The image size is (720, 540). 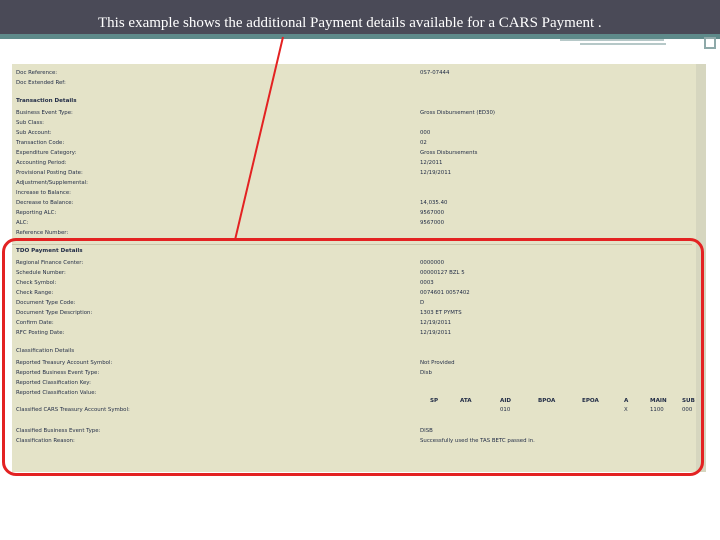 What do you see at coordinates (449, 153) in the screenshot?
I see `detail-value: Gross Disbursements` at bounding box center [449, 153].